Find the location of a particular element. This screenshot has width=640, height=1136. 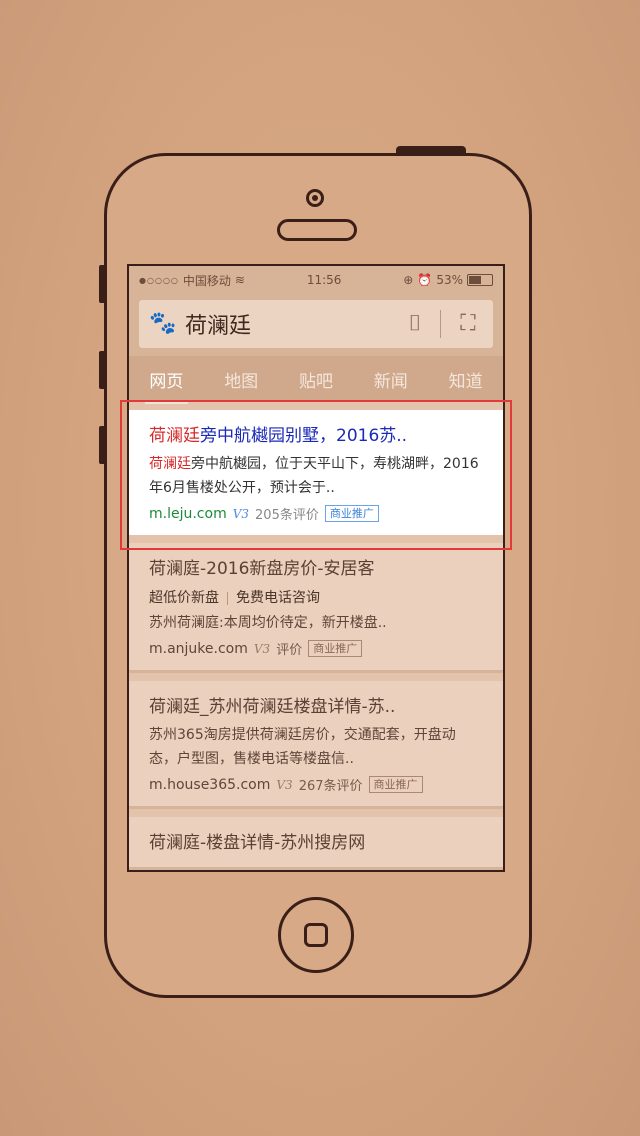

signal-icon: ●○○○○ is located at coordinates (159, 280).